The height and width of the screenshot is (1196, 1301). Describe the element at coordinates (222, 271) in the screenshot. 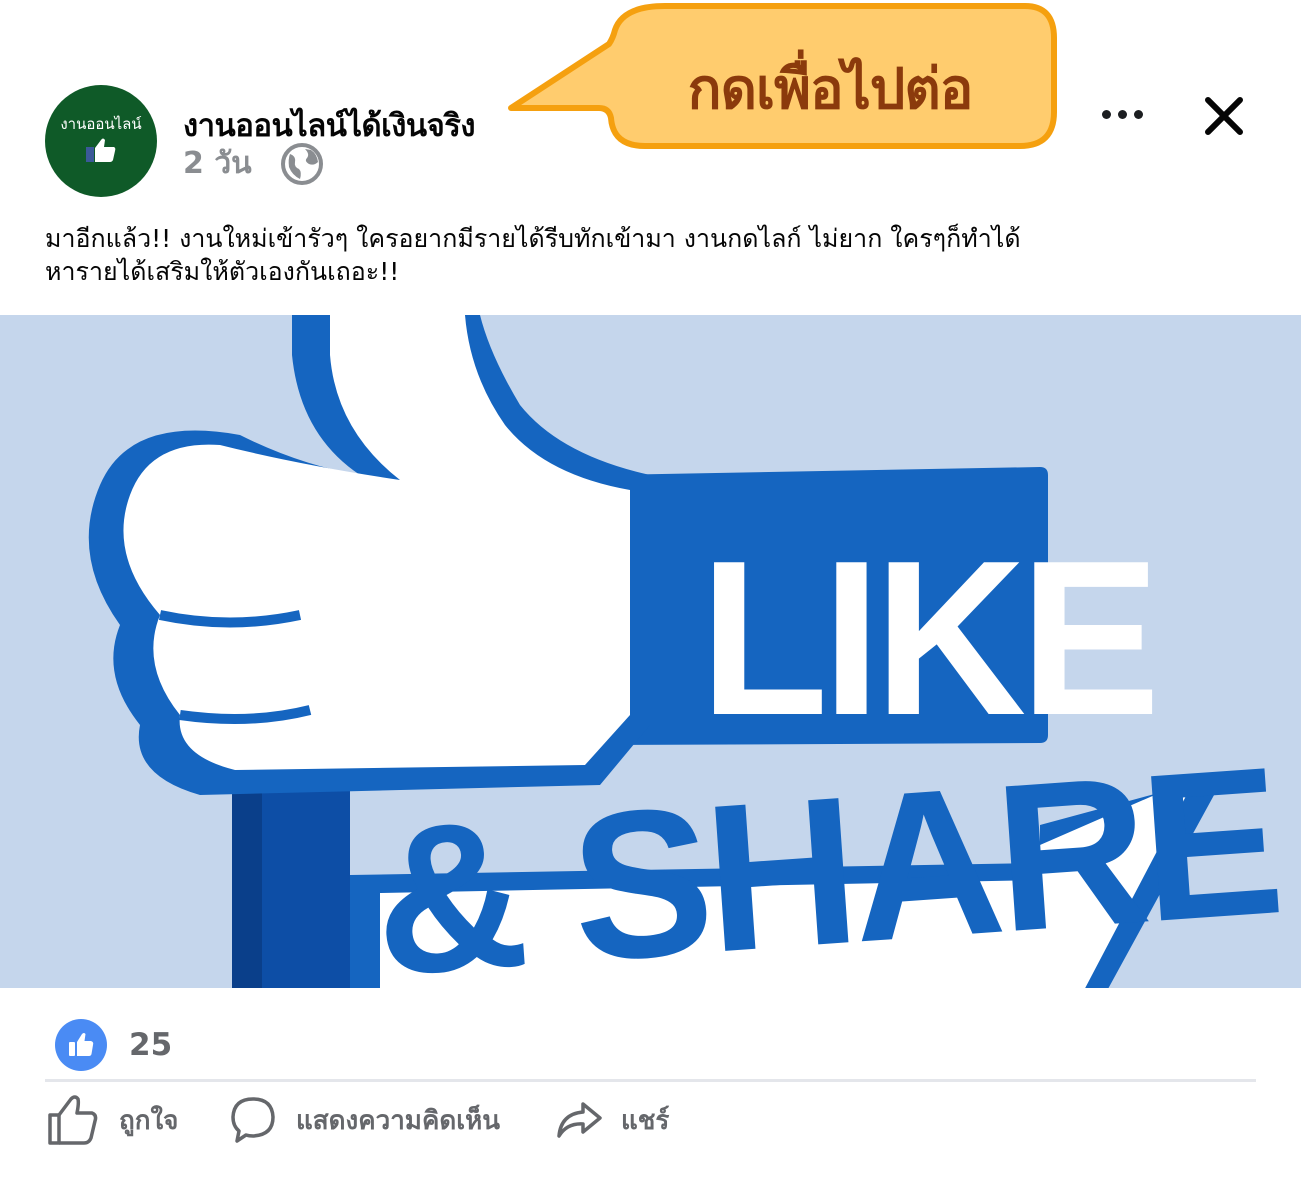

I see `caption-line: หารายได้เสริมให้ตัวเองกันเถอะ!!` at that location.